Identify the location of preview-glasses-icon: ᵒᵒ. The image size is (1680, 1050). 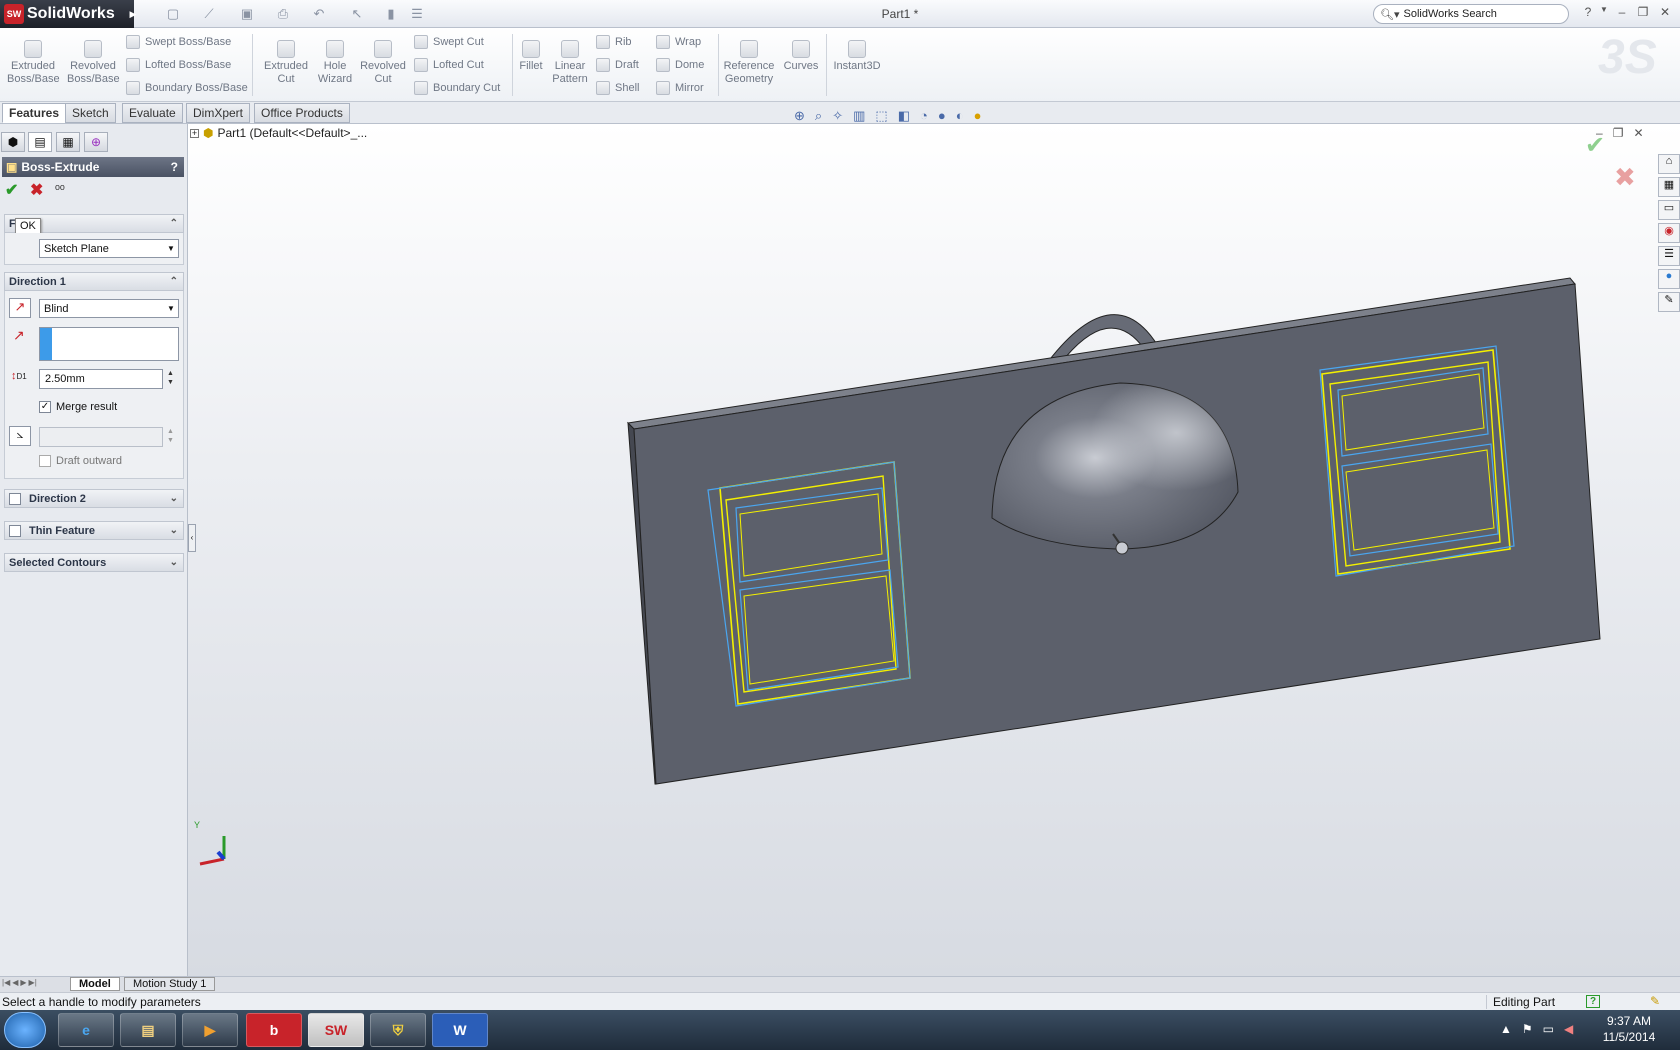
(60, 188).